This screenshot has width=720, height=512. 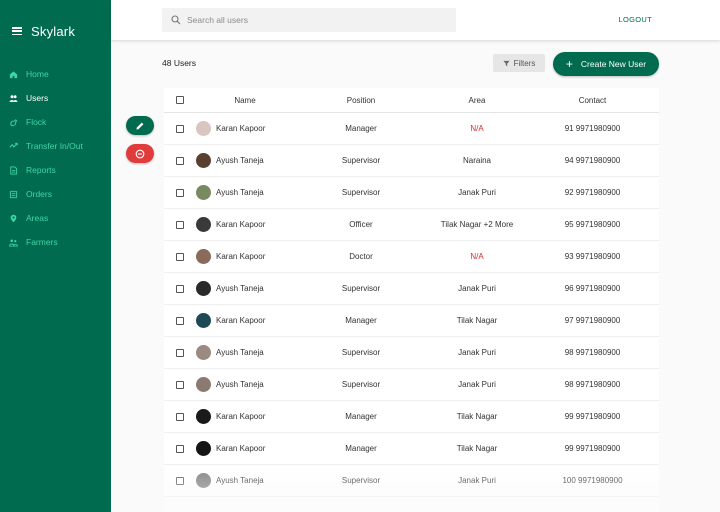 What do you see at coordinates (13, 122) in the screenshot?
I see `flock-icon` at bounding box center [13, 122].